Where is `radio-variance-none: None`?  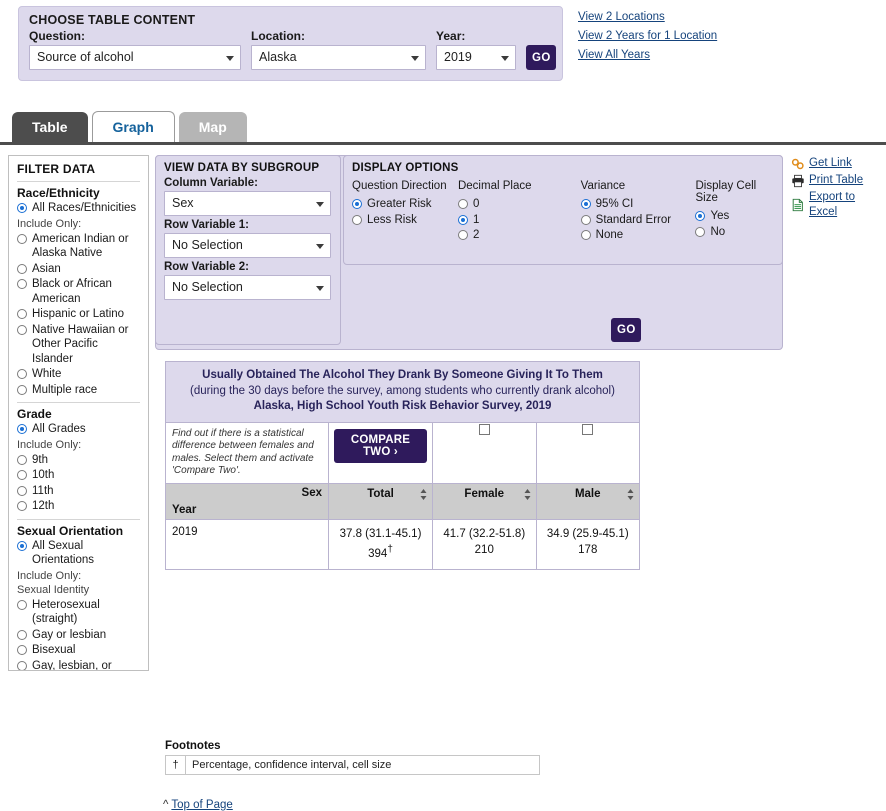 radio-variance-none: None is located at coordinates (638, 235).